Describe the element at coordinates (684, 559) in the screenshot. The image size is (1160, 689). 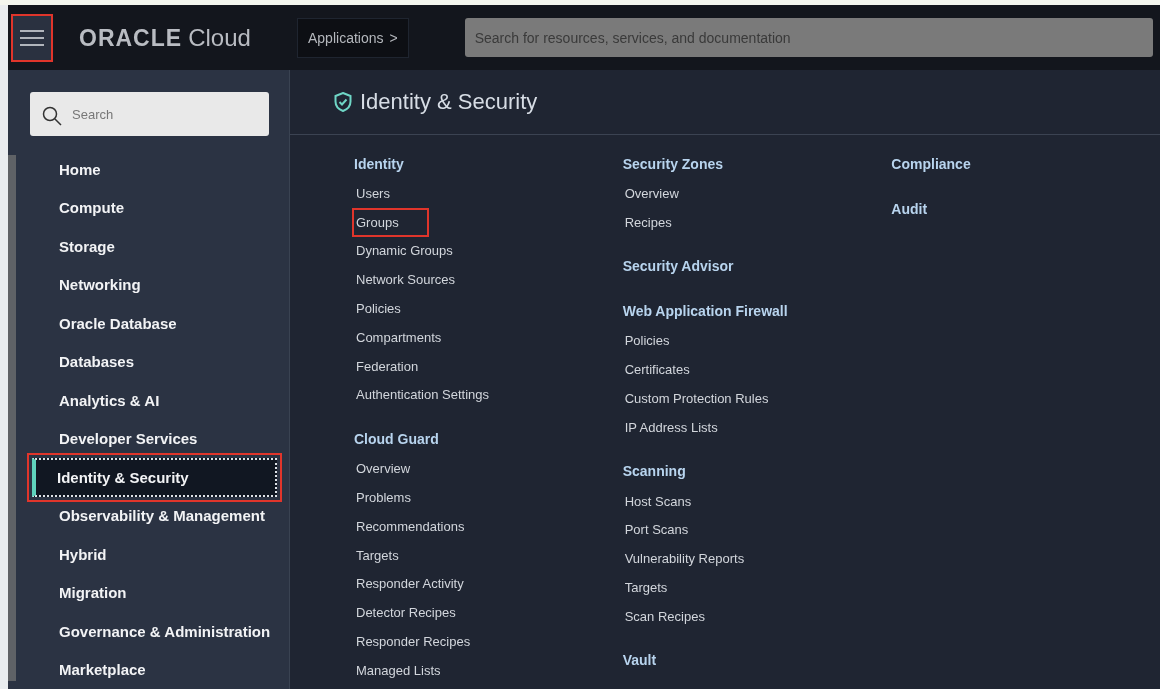
I see `menu-link: Vulnerability Reports` at that location.